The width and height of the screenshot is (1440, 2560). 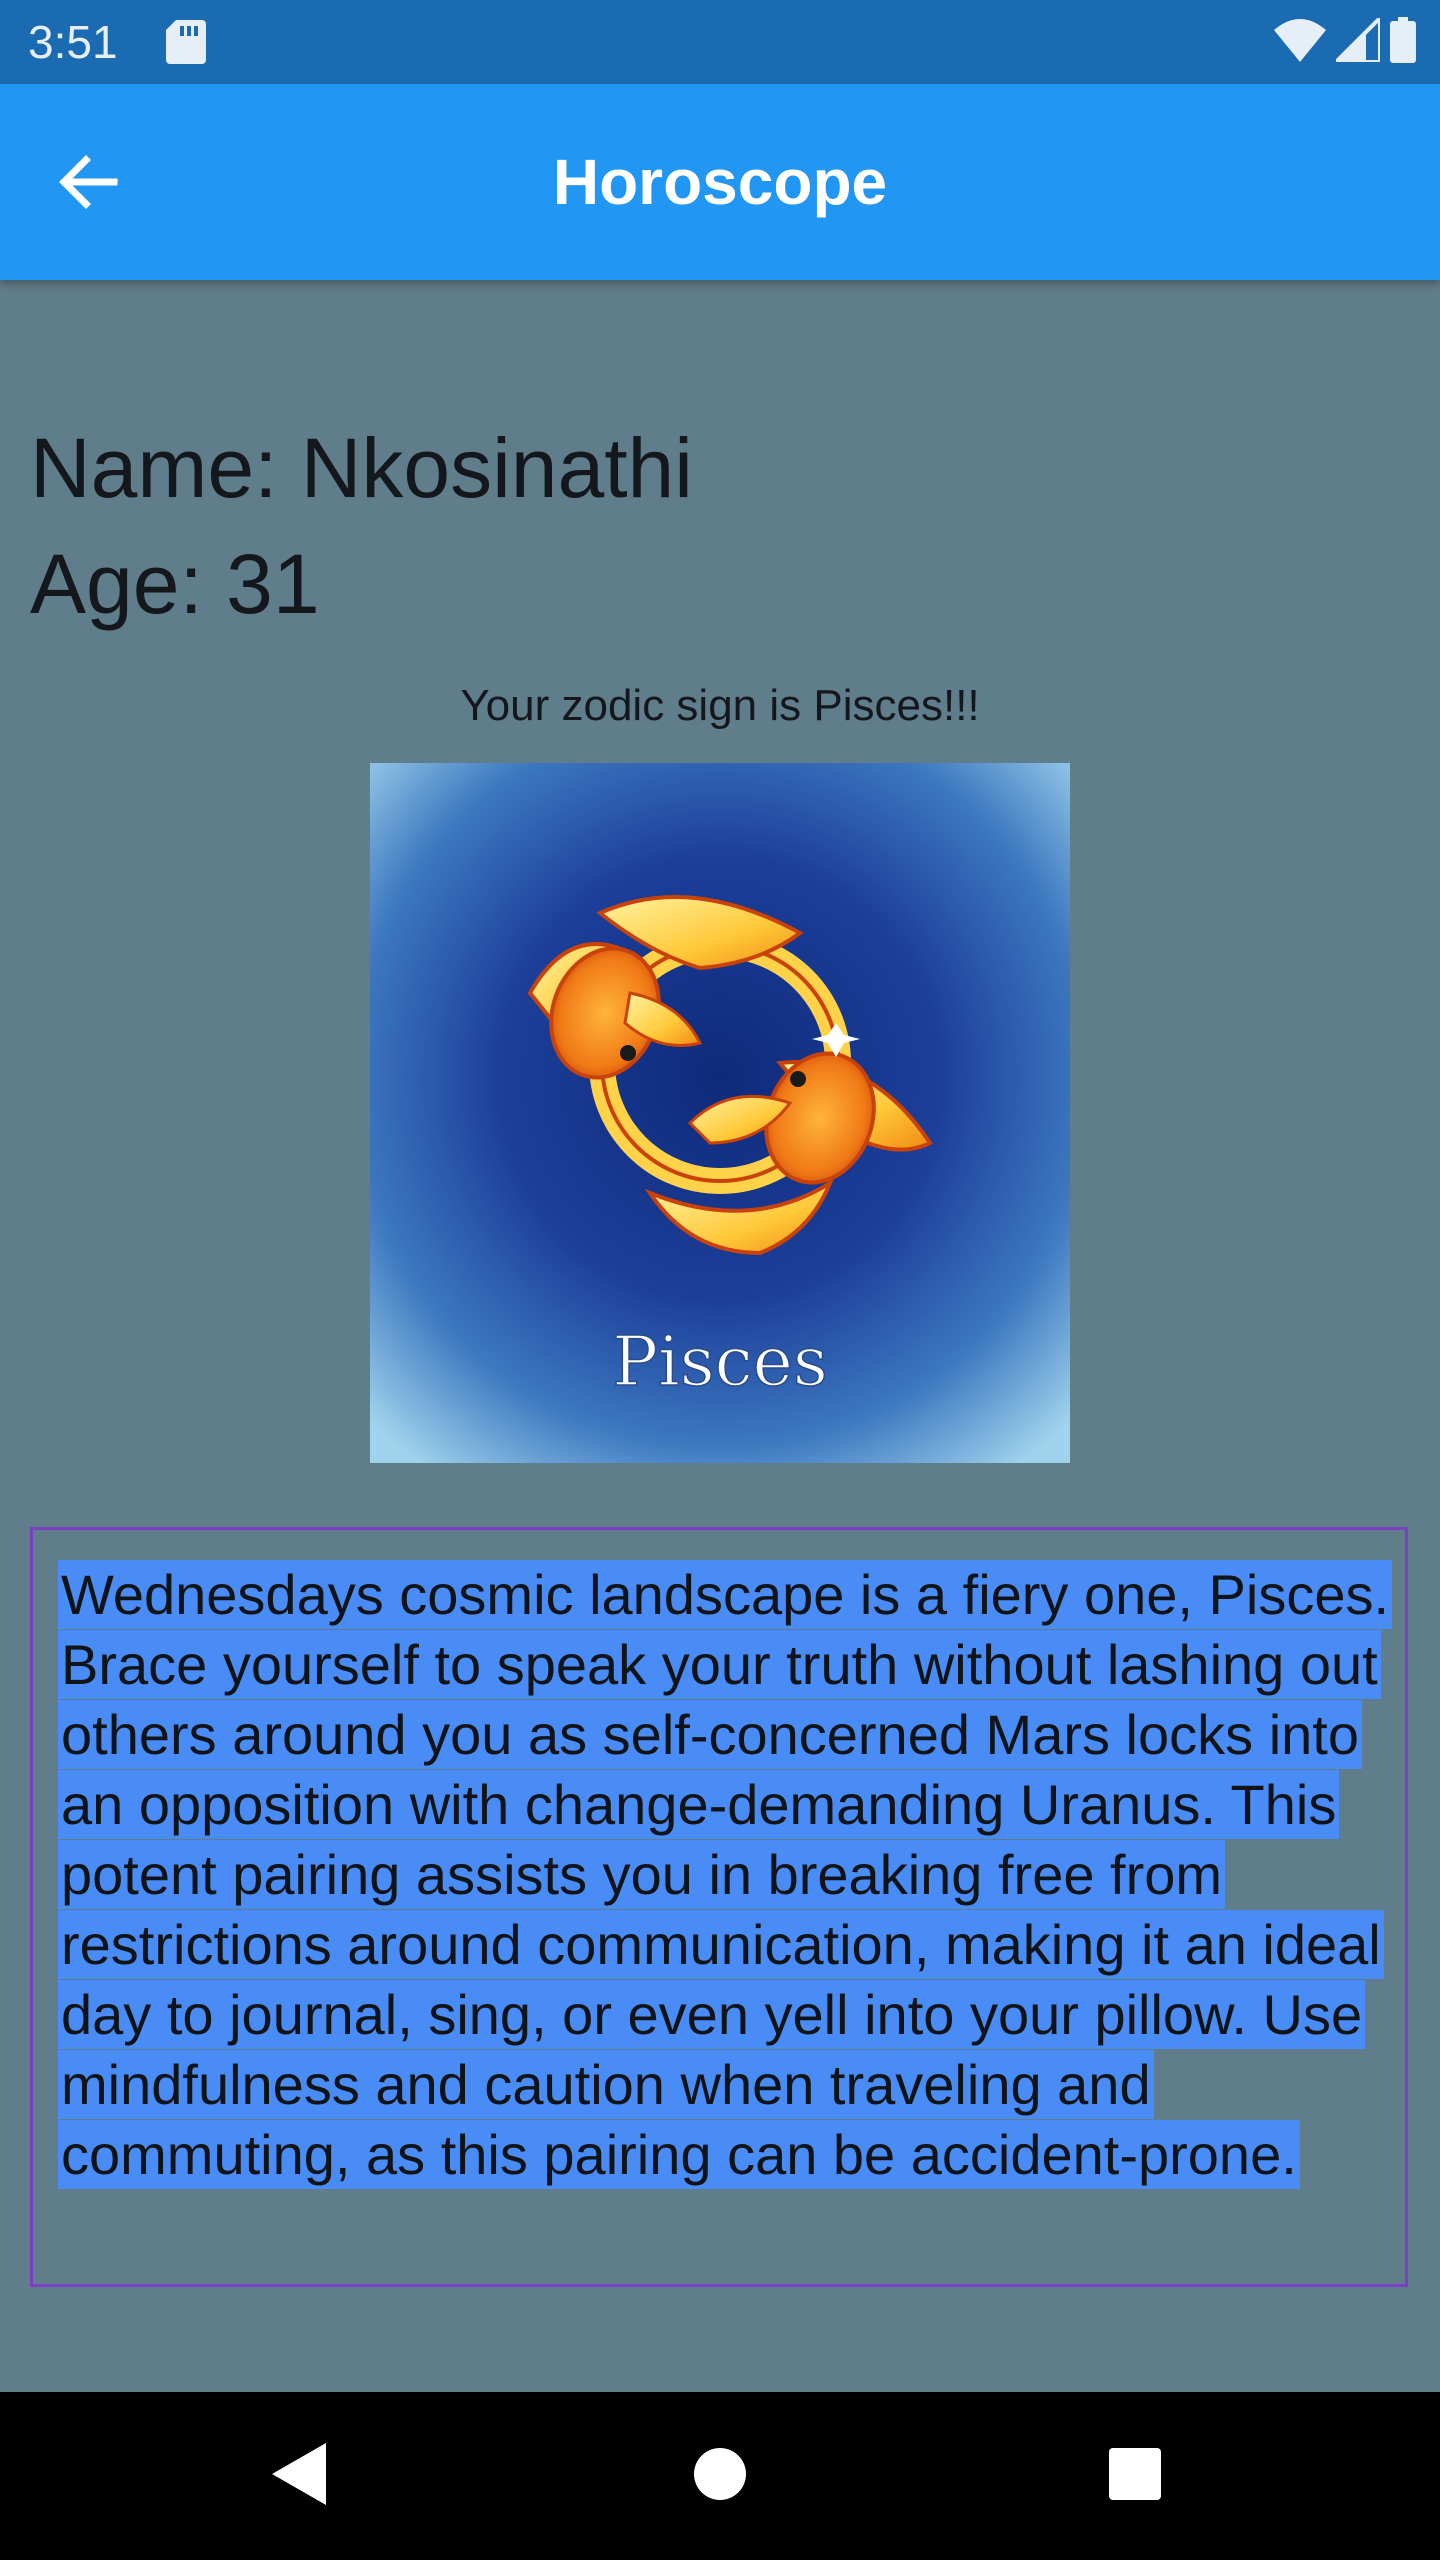 What do you see at coordinates (186, 42) in the screenshot?
I see `sd-card-icon` at bounding box center [186, 42].